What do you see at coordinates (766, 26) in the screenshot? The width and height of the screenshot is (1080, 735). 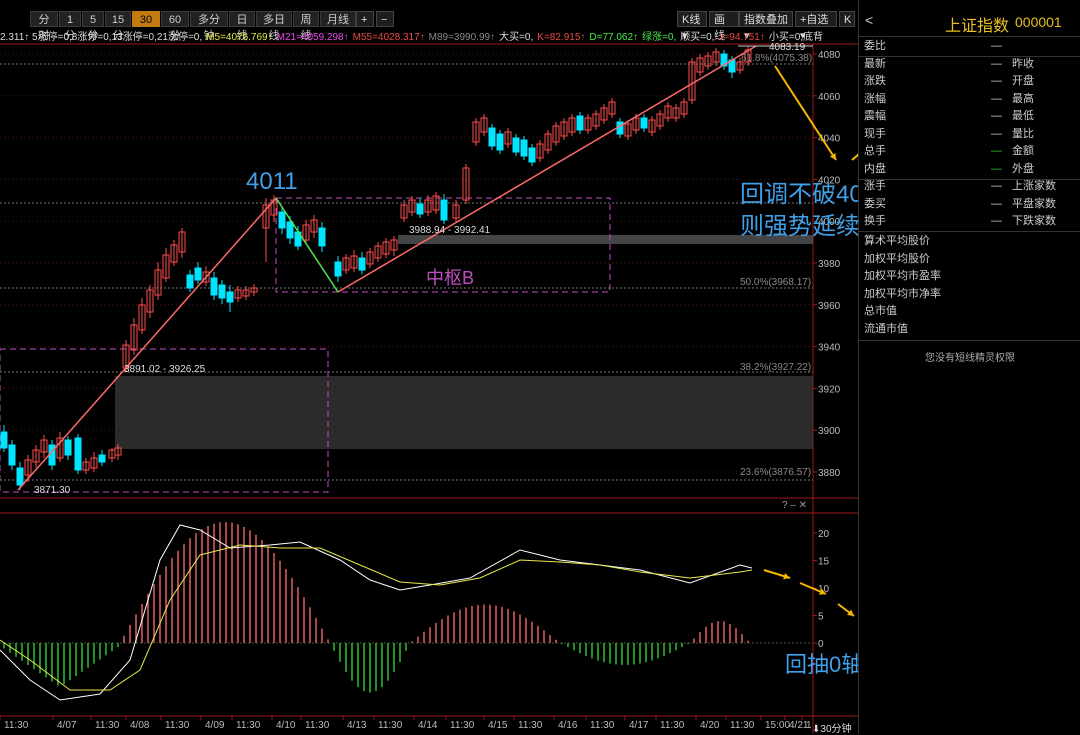 I see `index-overlay-dropdown: 指数叠加 ▾` at bounding box center [766, 26].